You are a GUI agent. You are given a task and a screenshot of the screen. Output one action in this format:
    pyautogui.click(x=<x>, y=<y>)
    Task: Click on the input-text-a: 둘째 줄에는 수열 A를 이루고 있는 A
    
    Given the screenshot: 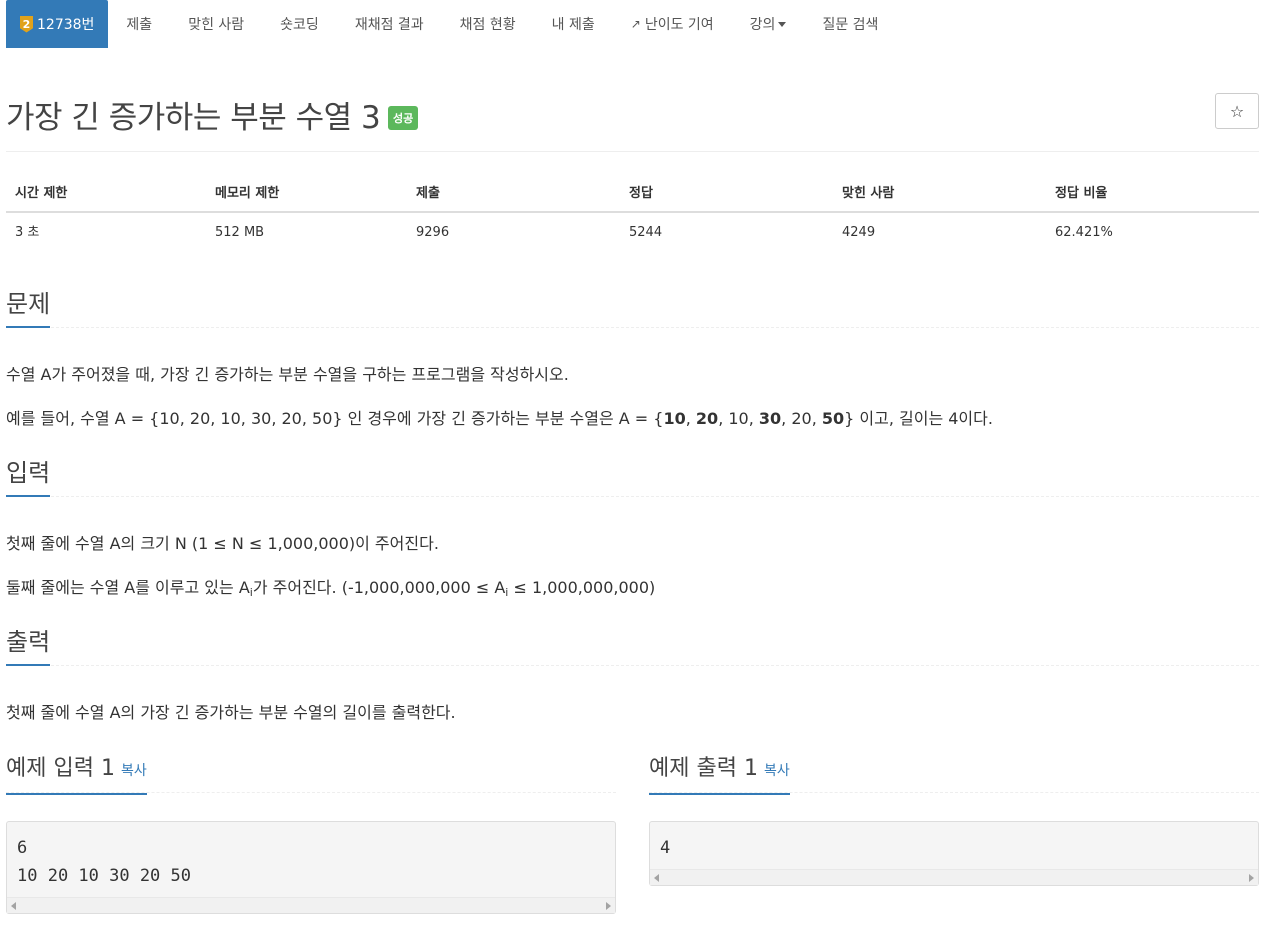 What is the action you would take?
    pyautogui.click(x=128, y=587)
    